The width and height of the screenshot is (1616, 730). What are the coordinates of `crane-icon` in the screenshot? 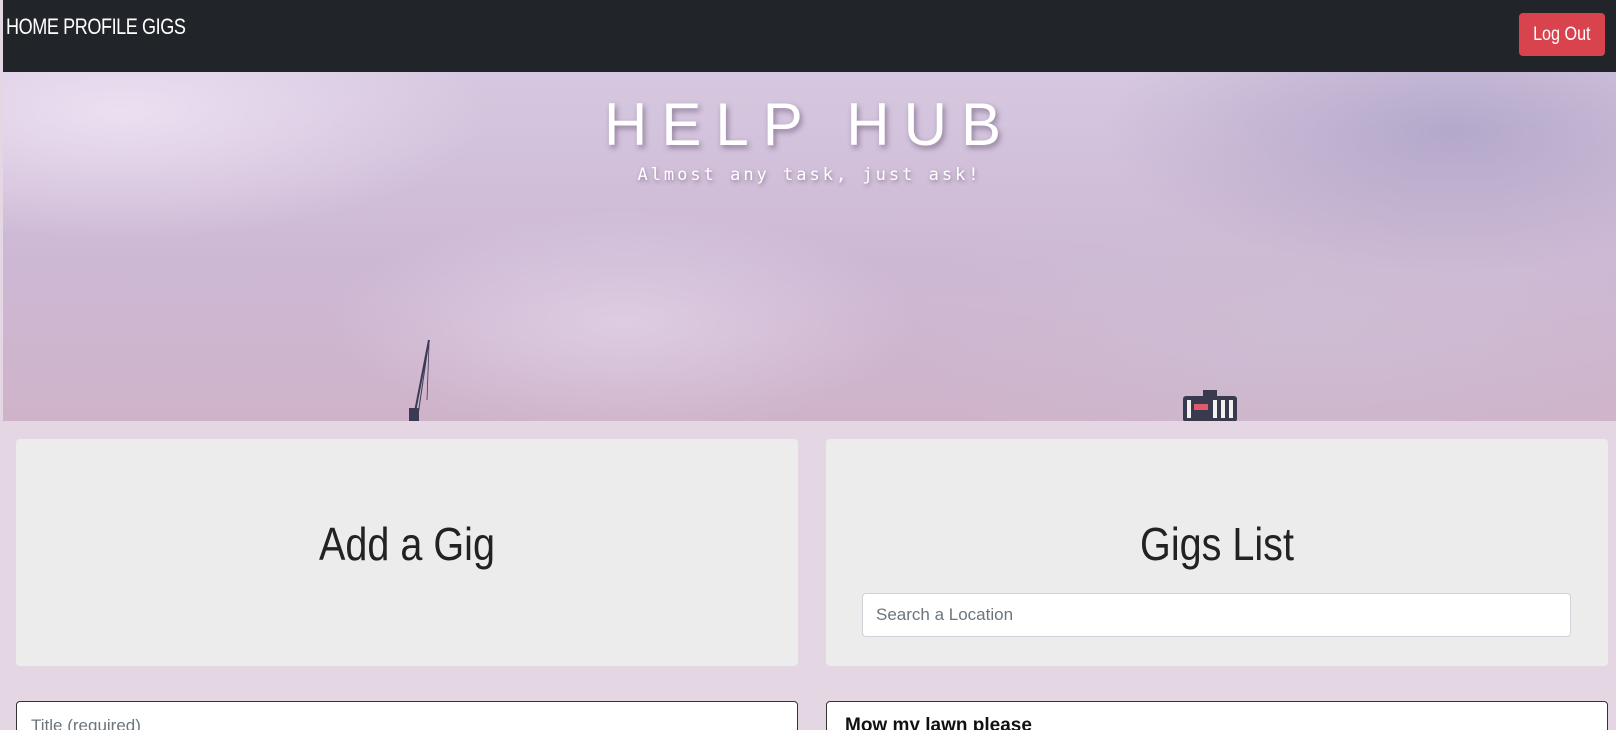 It's located at (419, 380).